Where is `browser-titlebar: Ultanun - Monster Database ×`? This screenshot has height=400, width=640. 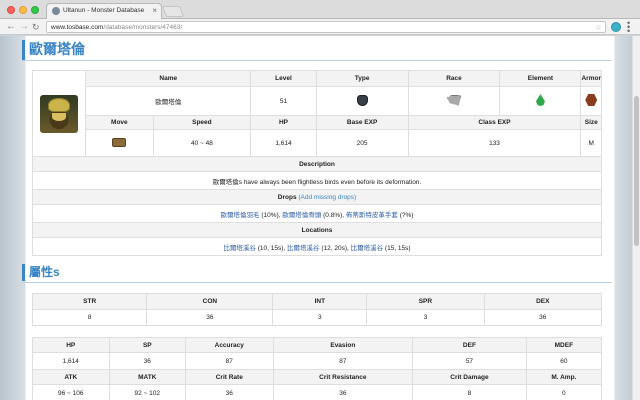
browser-titlebar: Ultanun - Monster Database × is located at coordinates (320, 9).